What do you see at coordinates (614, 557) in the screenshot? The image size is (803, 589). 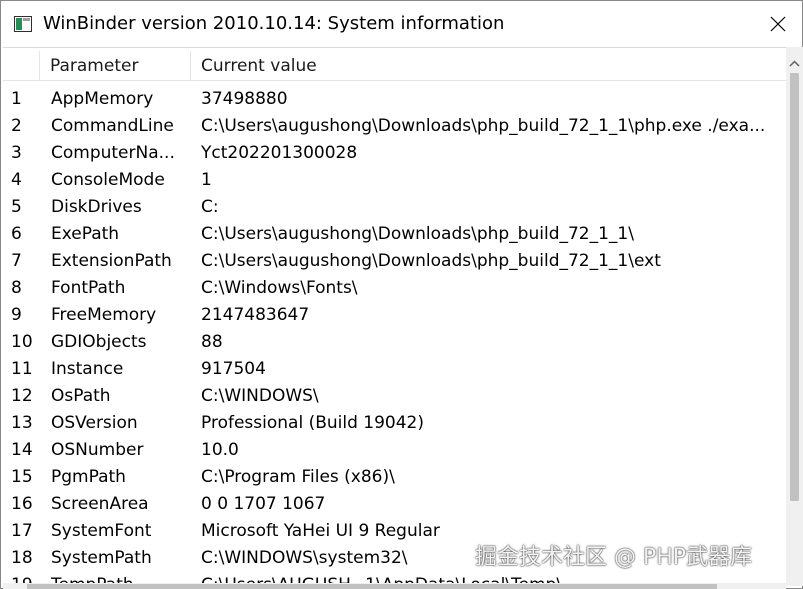 I see `watermark-text: 掘金技术社区 @ PHP武器库` at bounding box center [614, 557].